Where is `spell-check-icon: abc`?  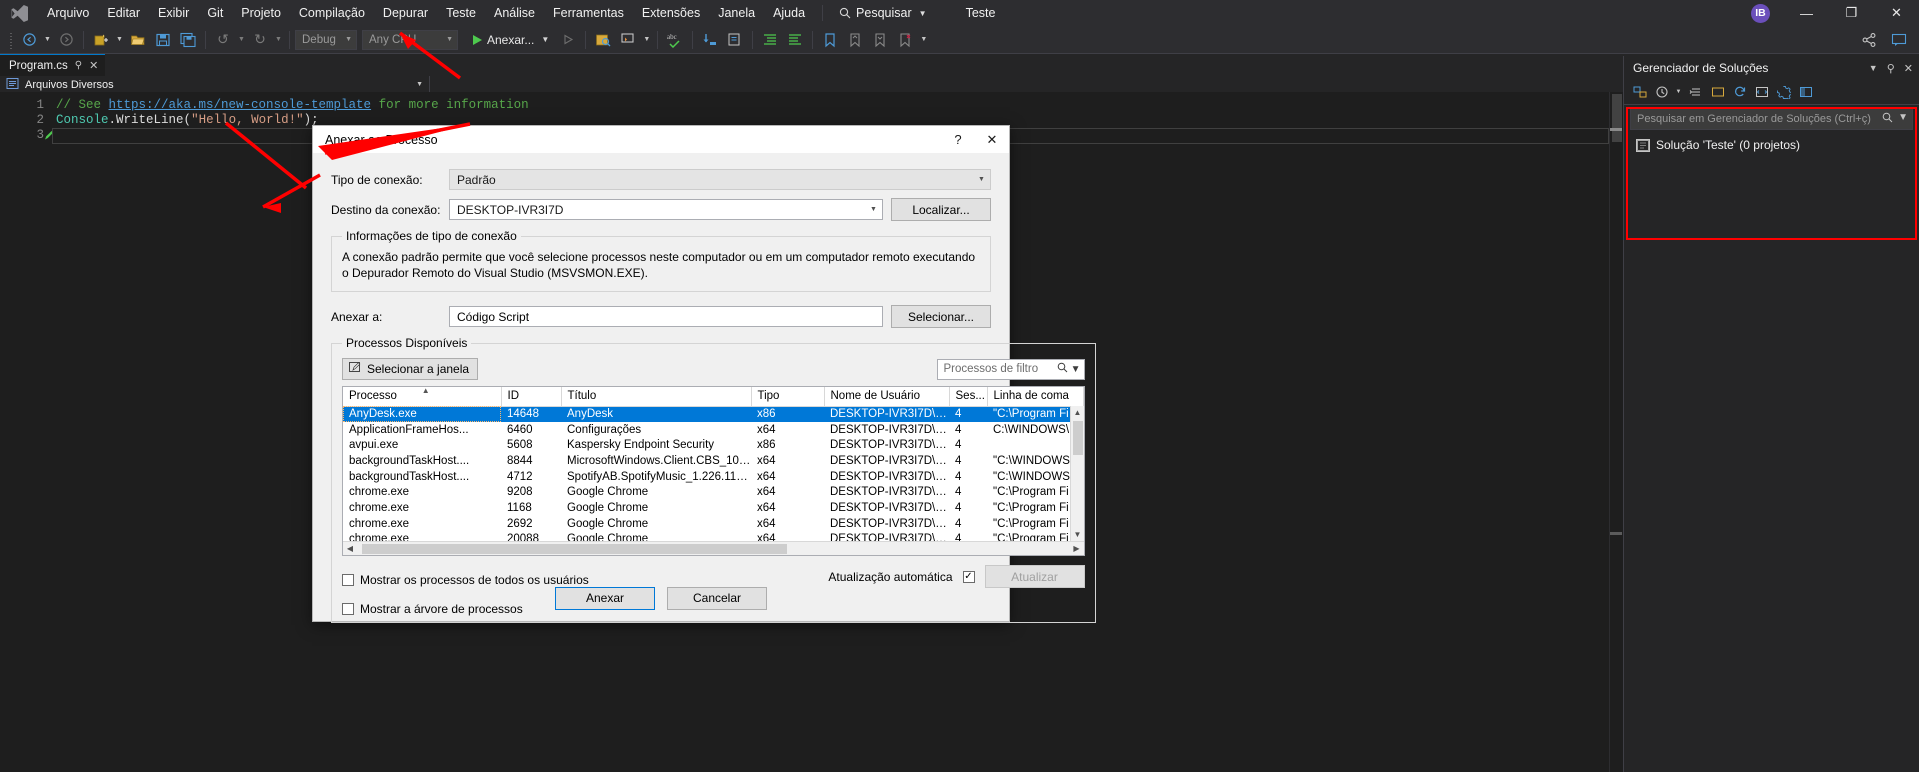
spell-check-icon: abc is located at coordinates (675, 40).